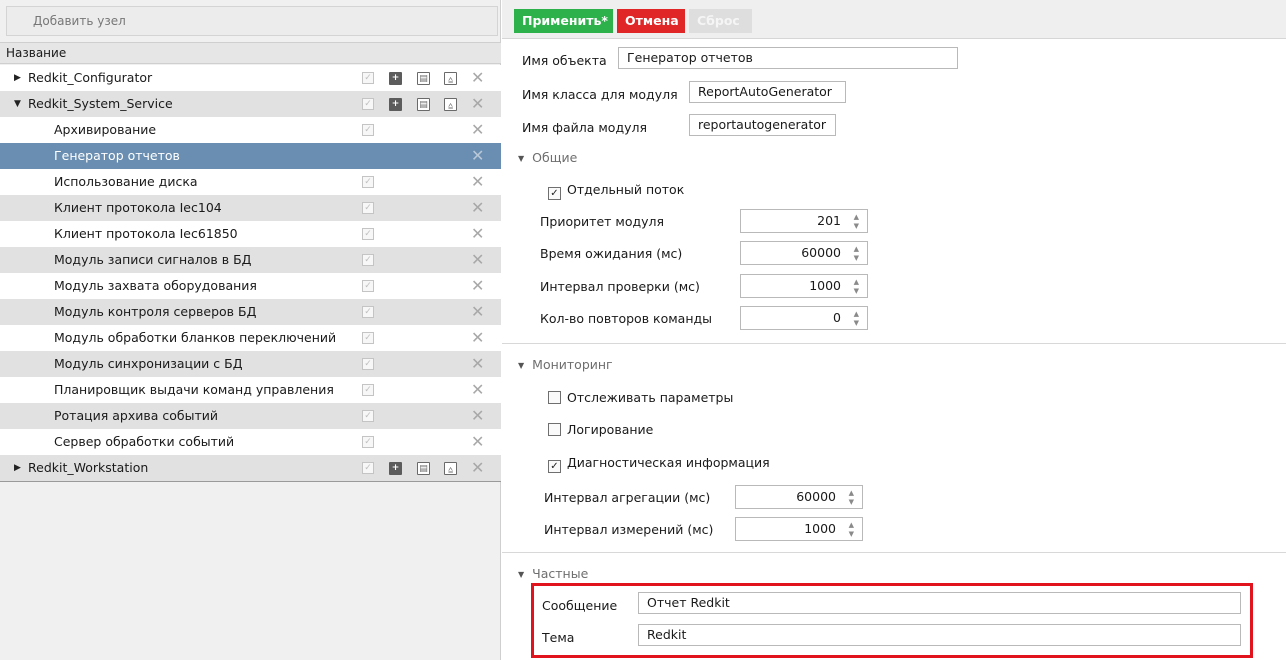  I want to click on tree-row-label: Redkit_Configurator, so click(90, 77).